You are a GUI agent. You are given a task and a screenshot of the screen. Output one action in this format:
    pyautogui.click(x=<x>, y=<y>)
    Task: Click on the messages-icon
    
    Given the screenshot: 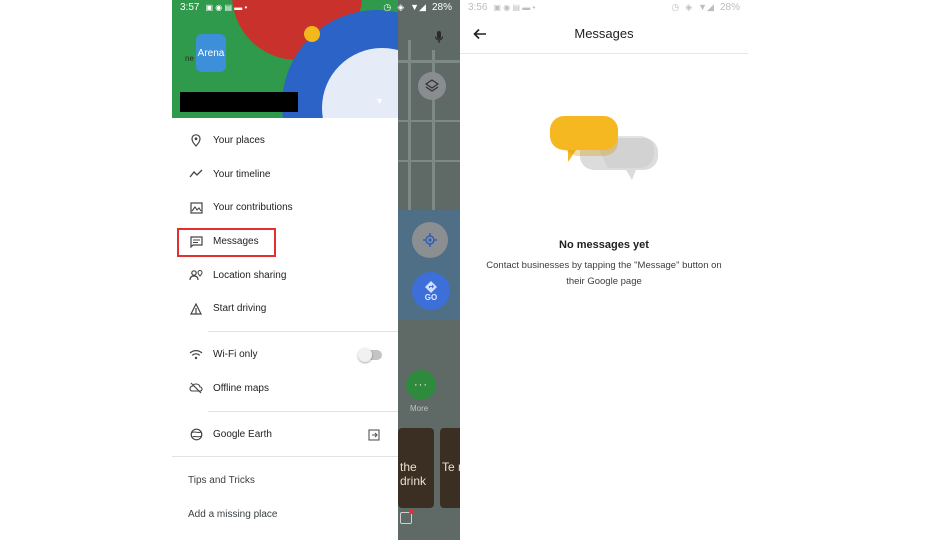 What is the action you would take?
    pyautogui.click(x=196, y=242)
    